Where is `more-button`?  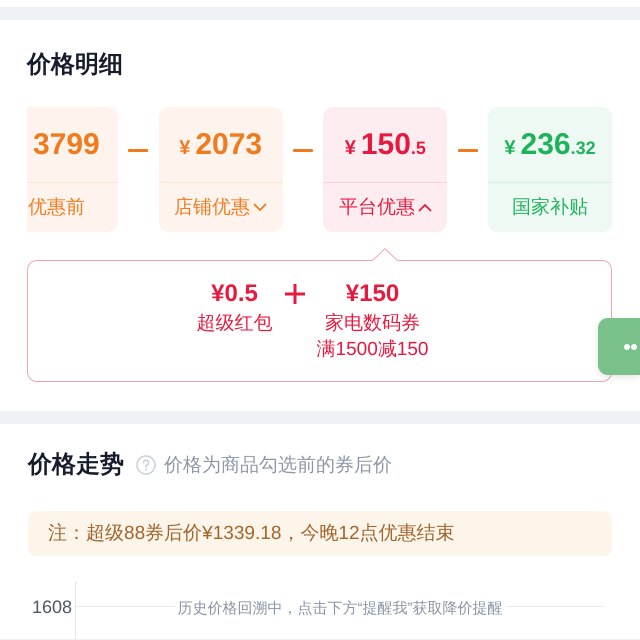
more-button is located at coordinates (619, 346).